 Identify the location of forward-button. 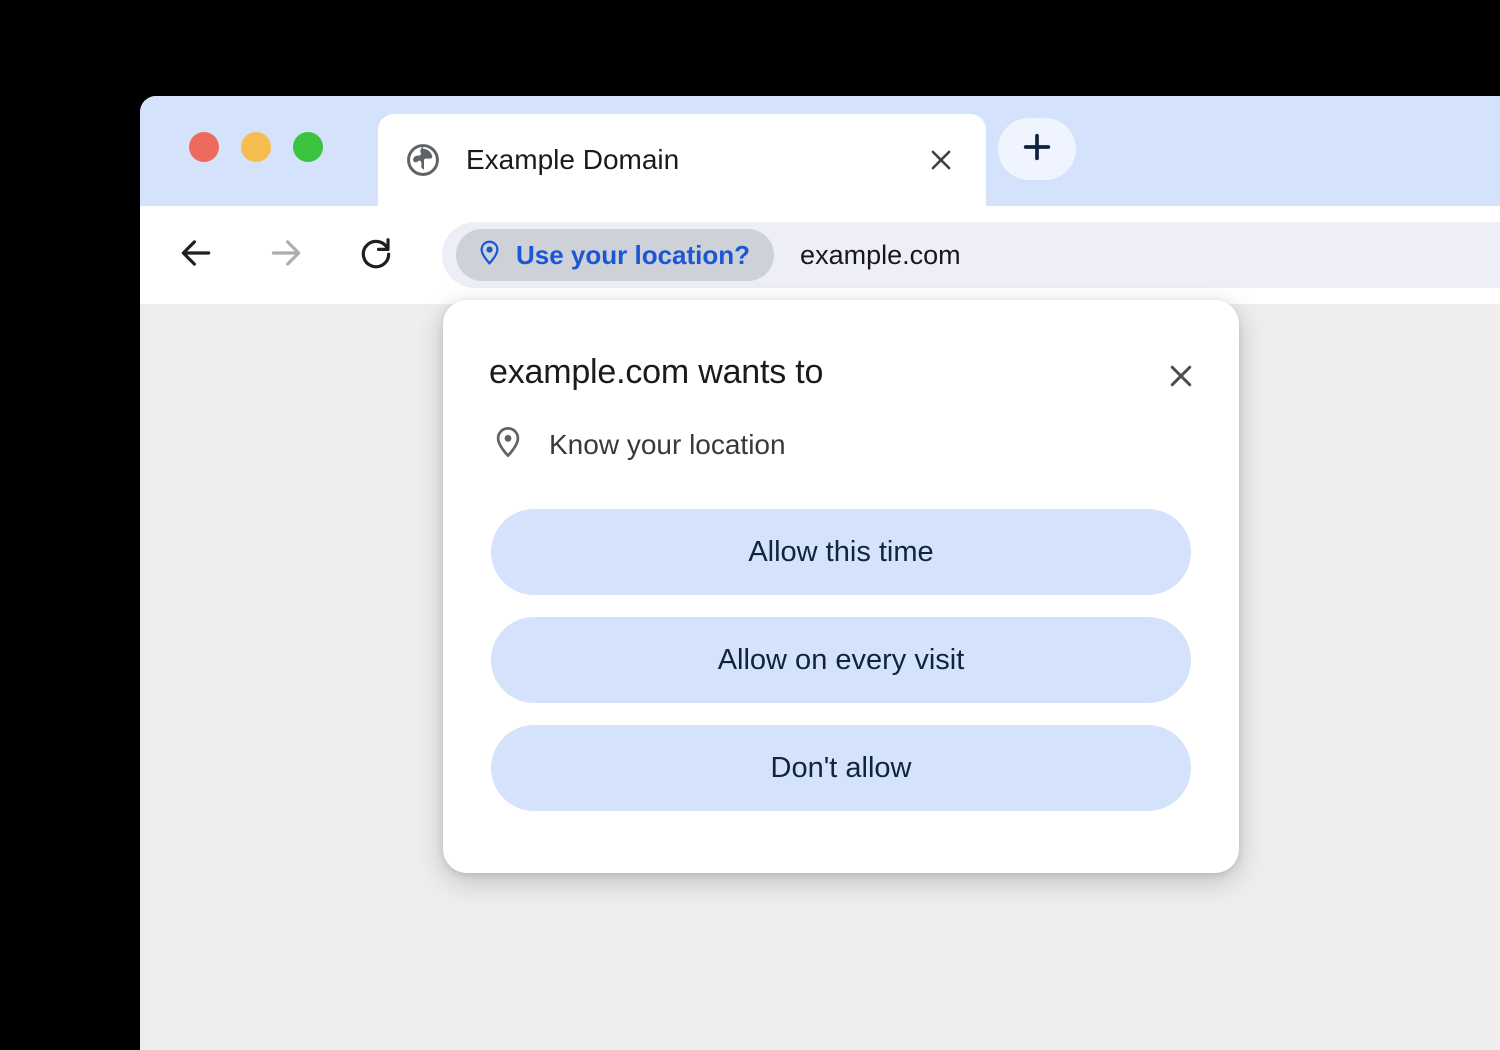
(286, 255).